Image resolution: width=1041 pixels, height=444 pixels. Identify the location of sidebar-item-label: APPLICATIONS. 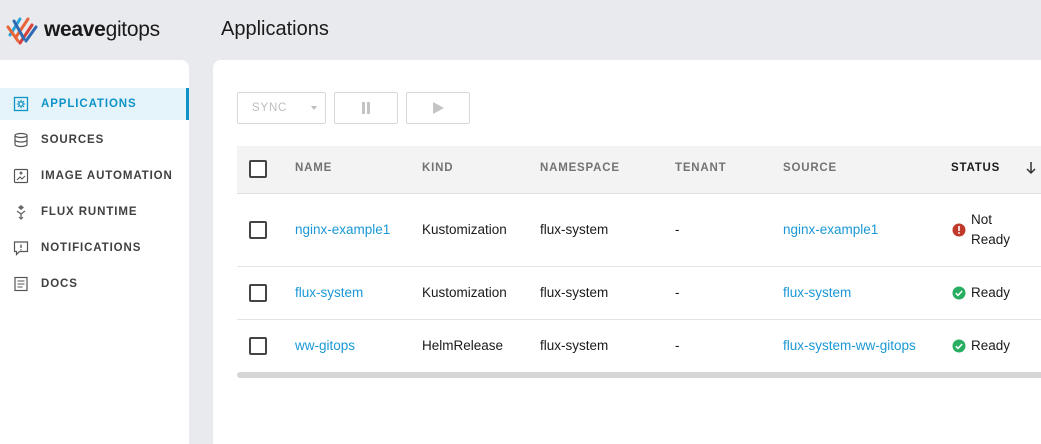
(89, 104).